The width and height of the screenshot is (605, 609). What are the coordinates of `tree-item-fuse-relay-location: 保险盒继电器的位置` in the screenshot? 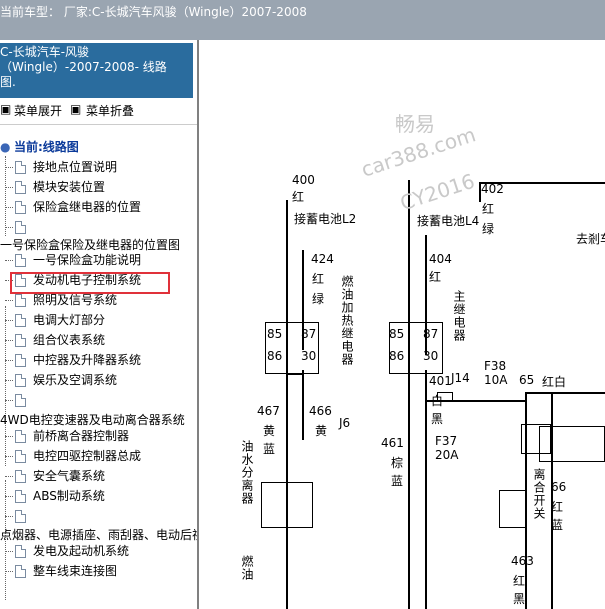 It's located at (87, 207).